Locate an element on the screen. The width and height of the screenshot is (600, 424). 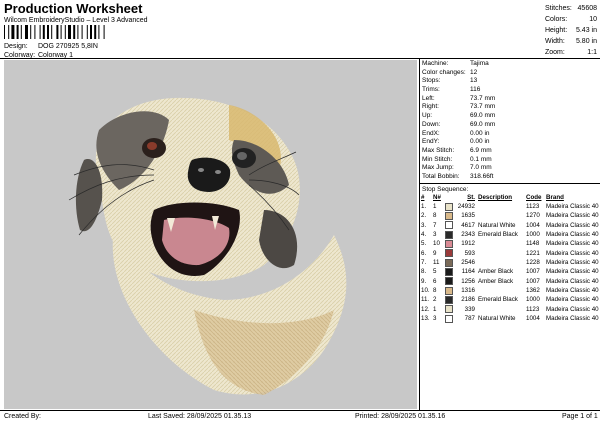
thread-code: 1221 is located at coordinates (533, 253).